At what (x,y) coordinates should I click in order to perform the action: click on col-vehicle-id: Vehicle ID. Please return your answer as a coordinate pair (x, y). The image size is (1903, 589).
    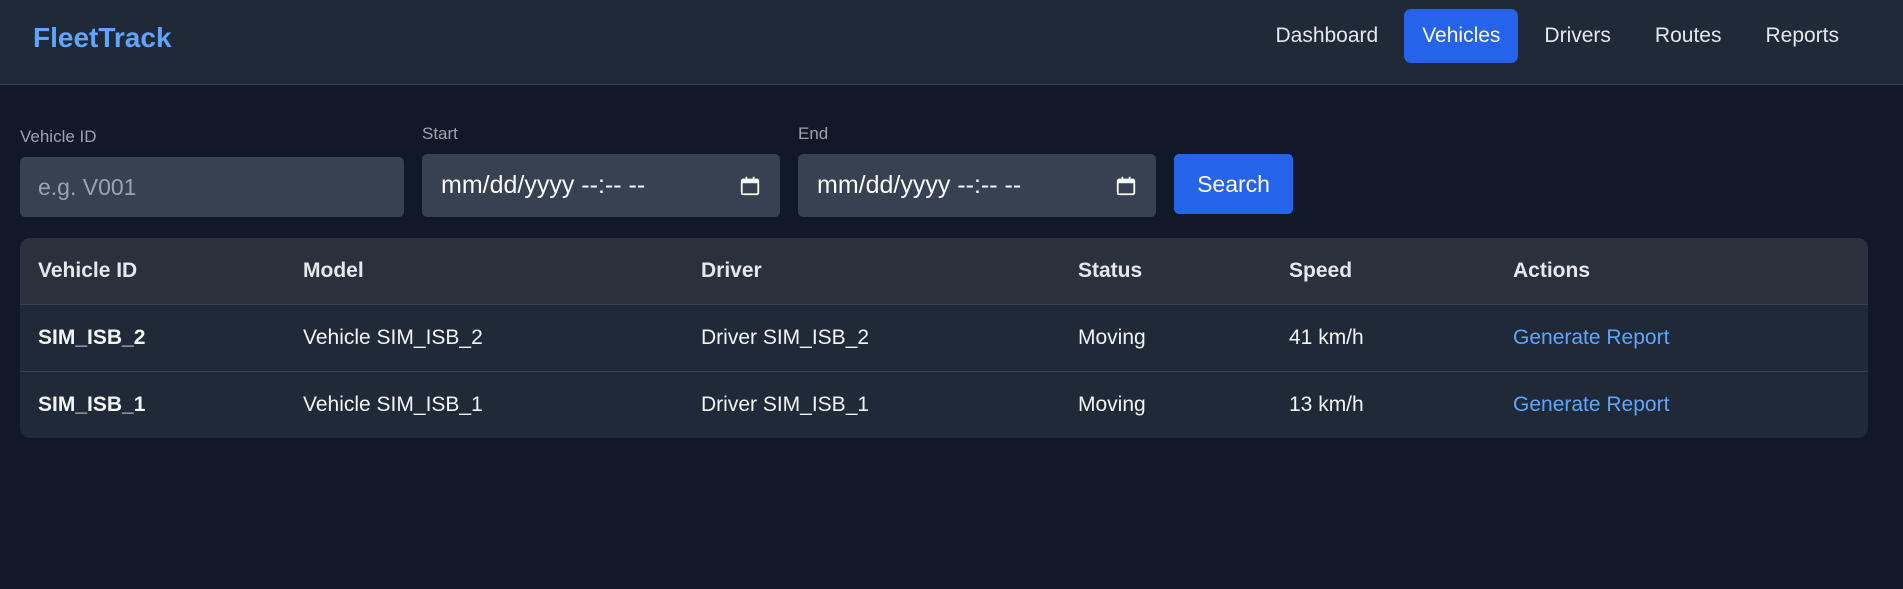
    Looking at the image, I should click on (88, 270).